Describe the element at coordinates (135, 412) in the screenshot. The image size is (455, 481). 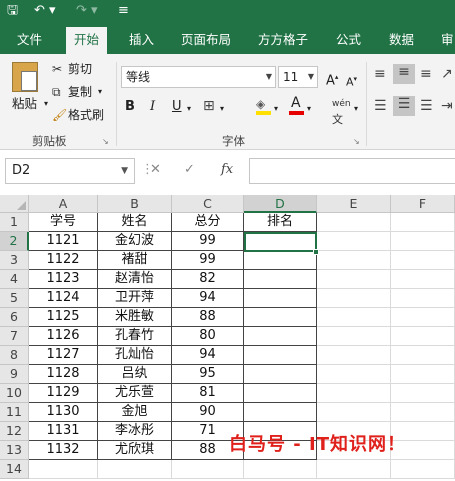
I see `cell-b11: 金旭` at that location.